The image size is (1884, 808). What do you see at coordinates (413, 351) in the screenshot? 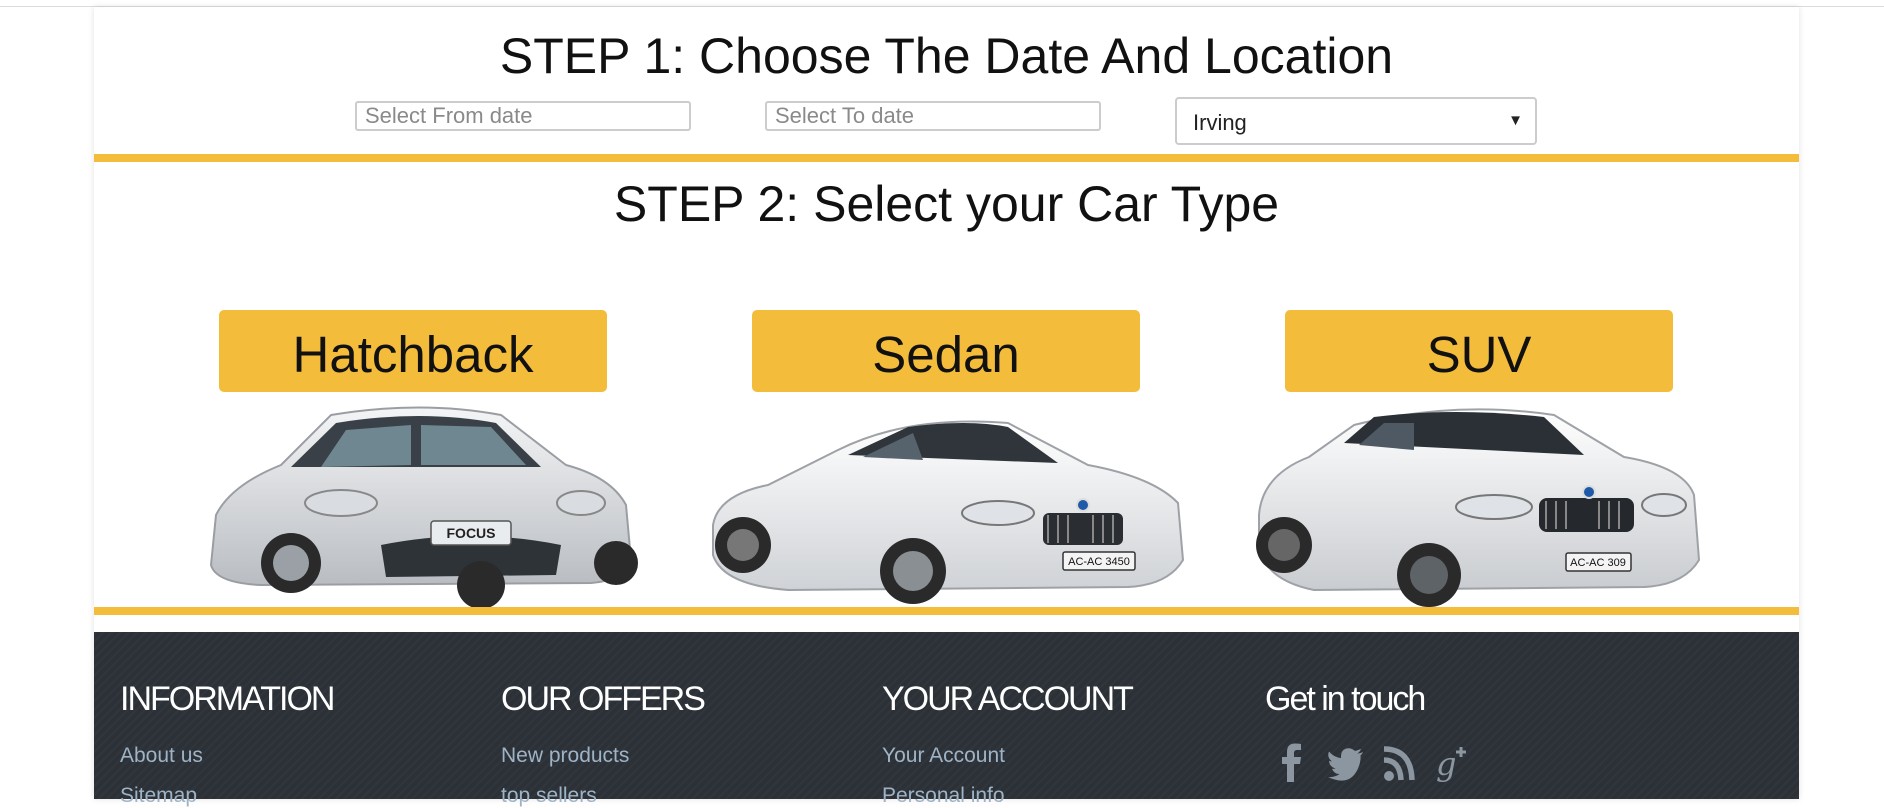
I see `hatchback-button: Hatchback` at bounding box center [413, 351].